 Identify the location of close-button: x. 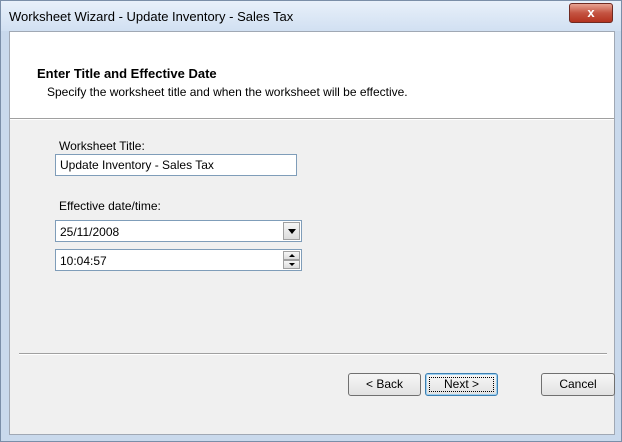
(591, 13).